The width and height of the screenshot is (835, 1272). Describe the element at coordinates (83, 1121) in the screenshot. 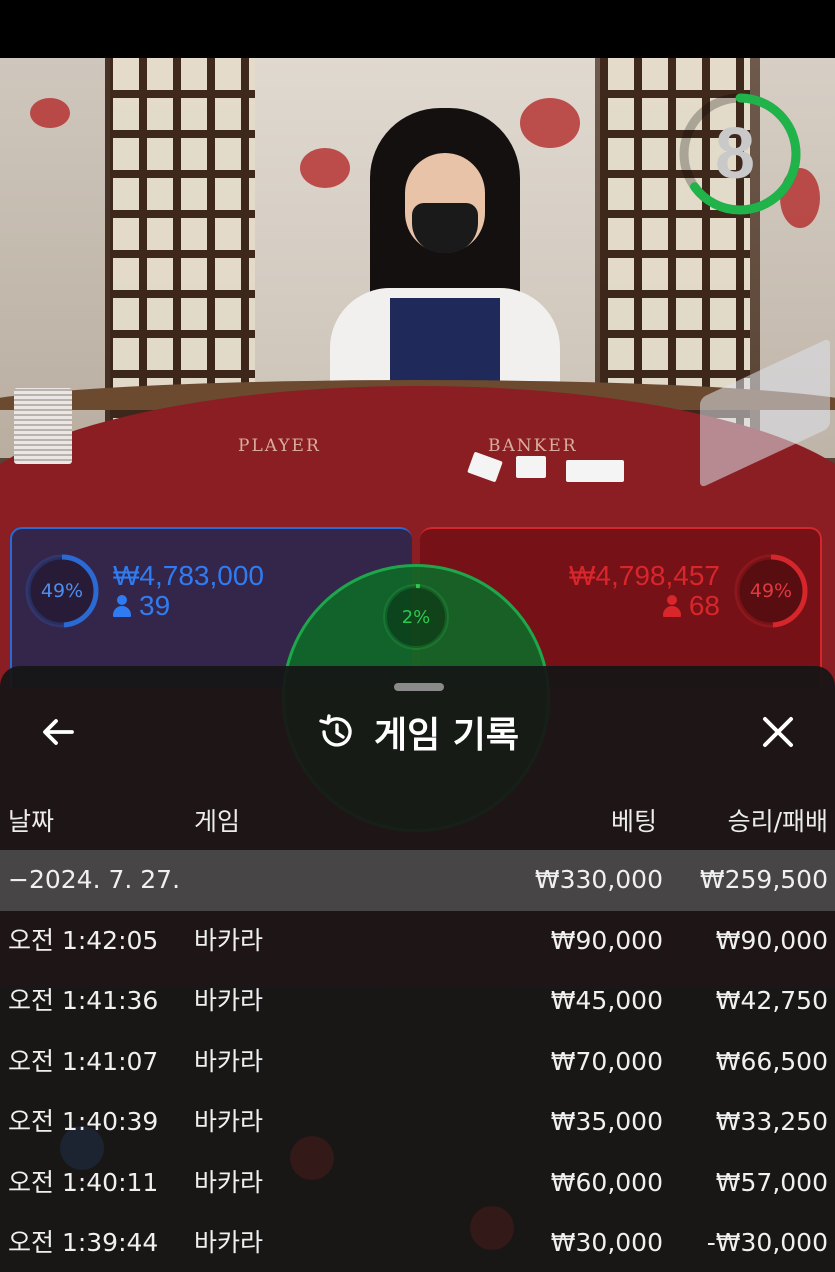

I see `row-time: 오전 1:40:39` at that location.